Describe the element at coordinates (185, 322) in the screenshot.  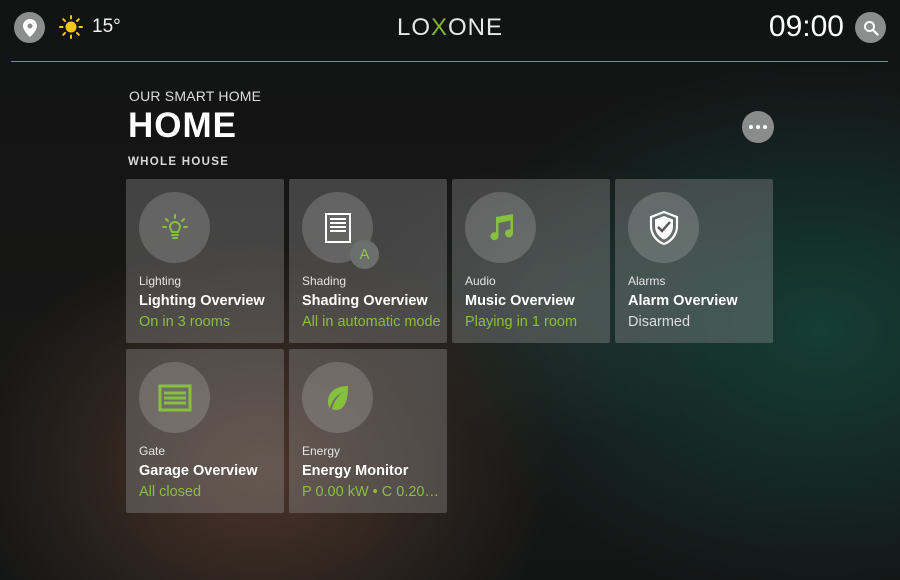
I see `tile-status: On in 3 rooms` at that location.